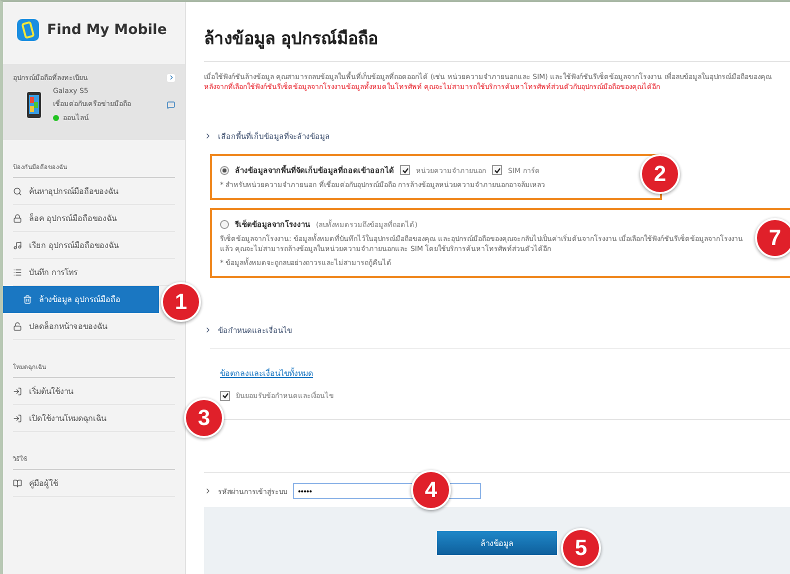 Image resolution: width=790 pixels, height=574 pixels. What do you see at coordinates (94, 218) in the screenshot?
I see `sidebar-item: ล็อค อุปกรณ์มือถือของฉัน` at bounding box center [94, 218].